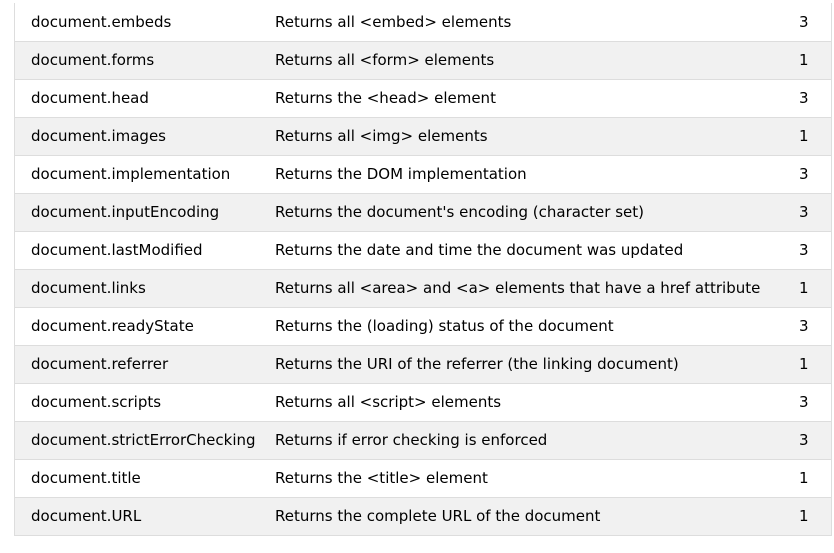 The image size is (834, 553). Describe the element at coordinates (385, 98) in the screenshot. I see `description-cell: Returns the <head> element` at that location.